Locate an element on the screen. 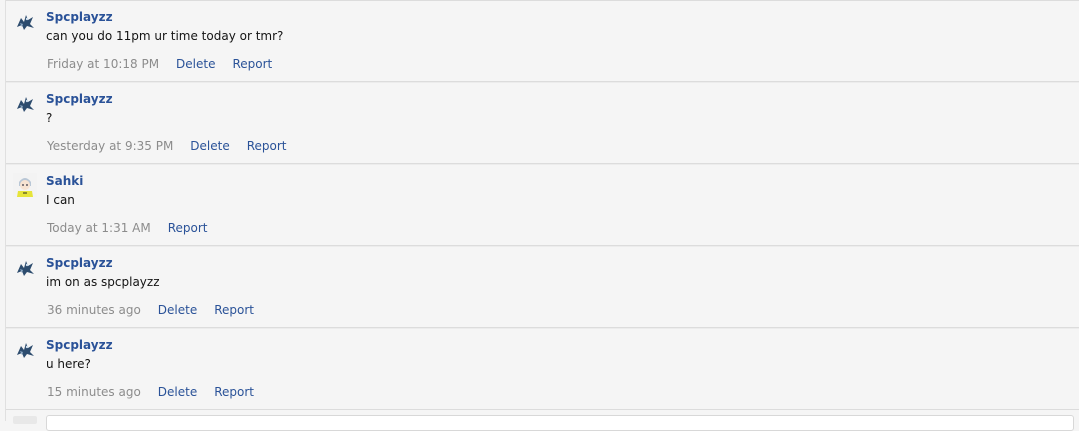  reply-composer is located at coordinates (542, 420).